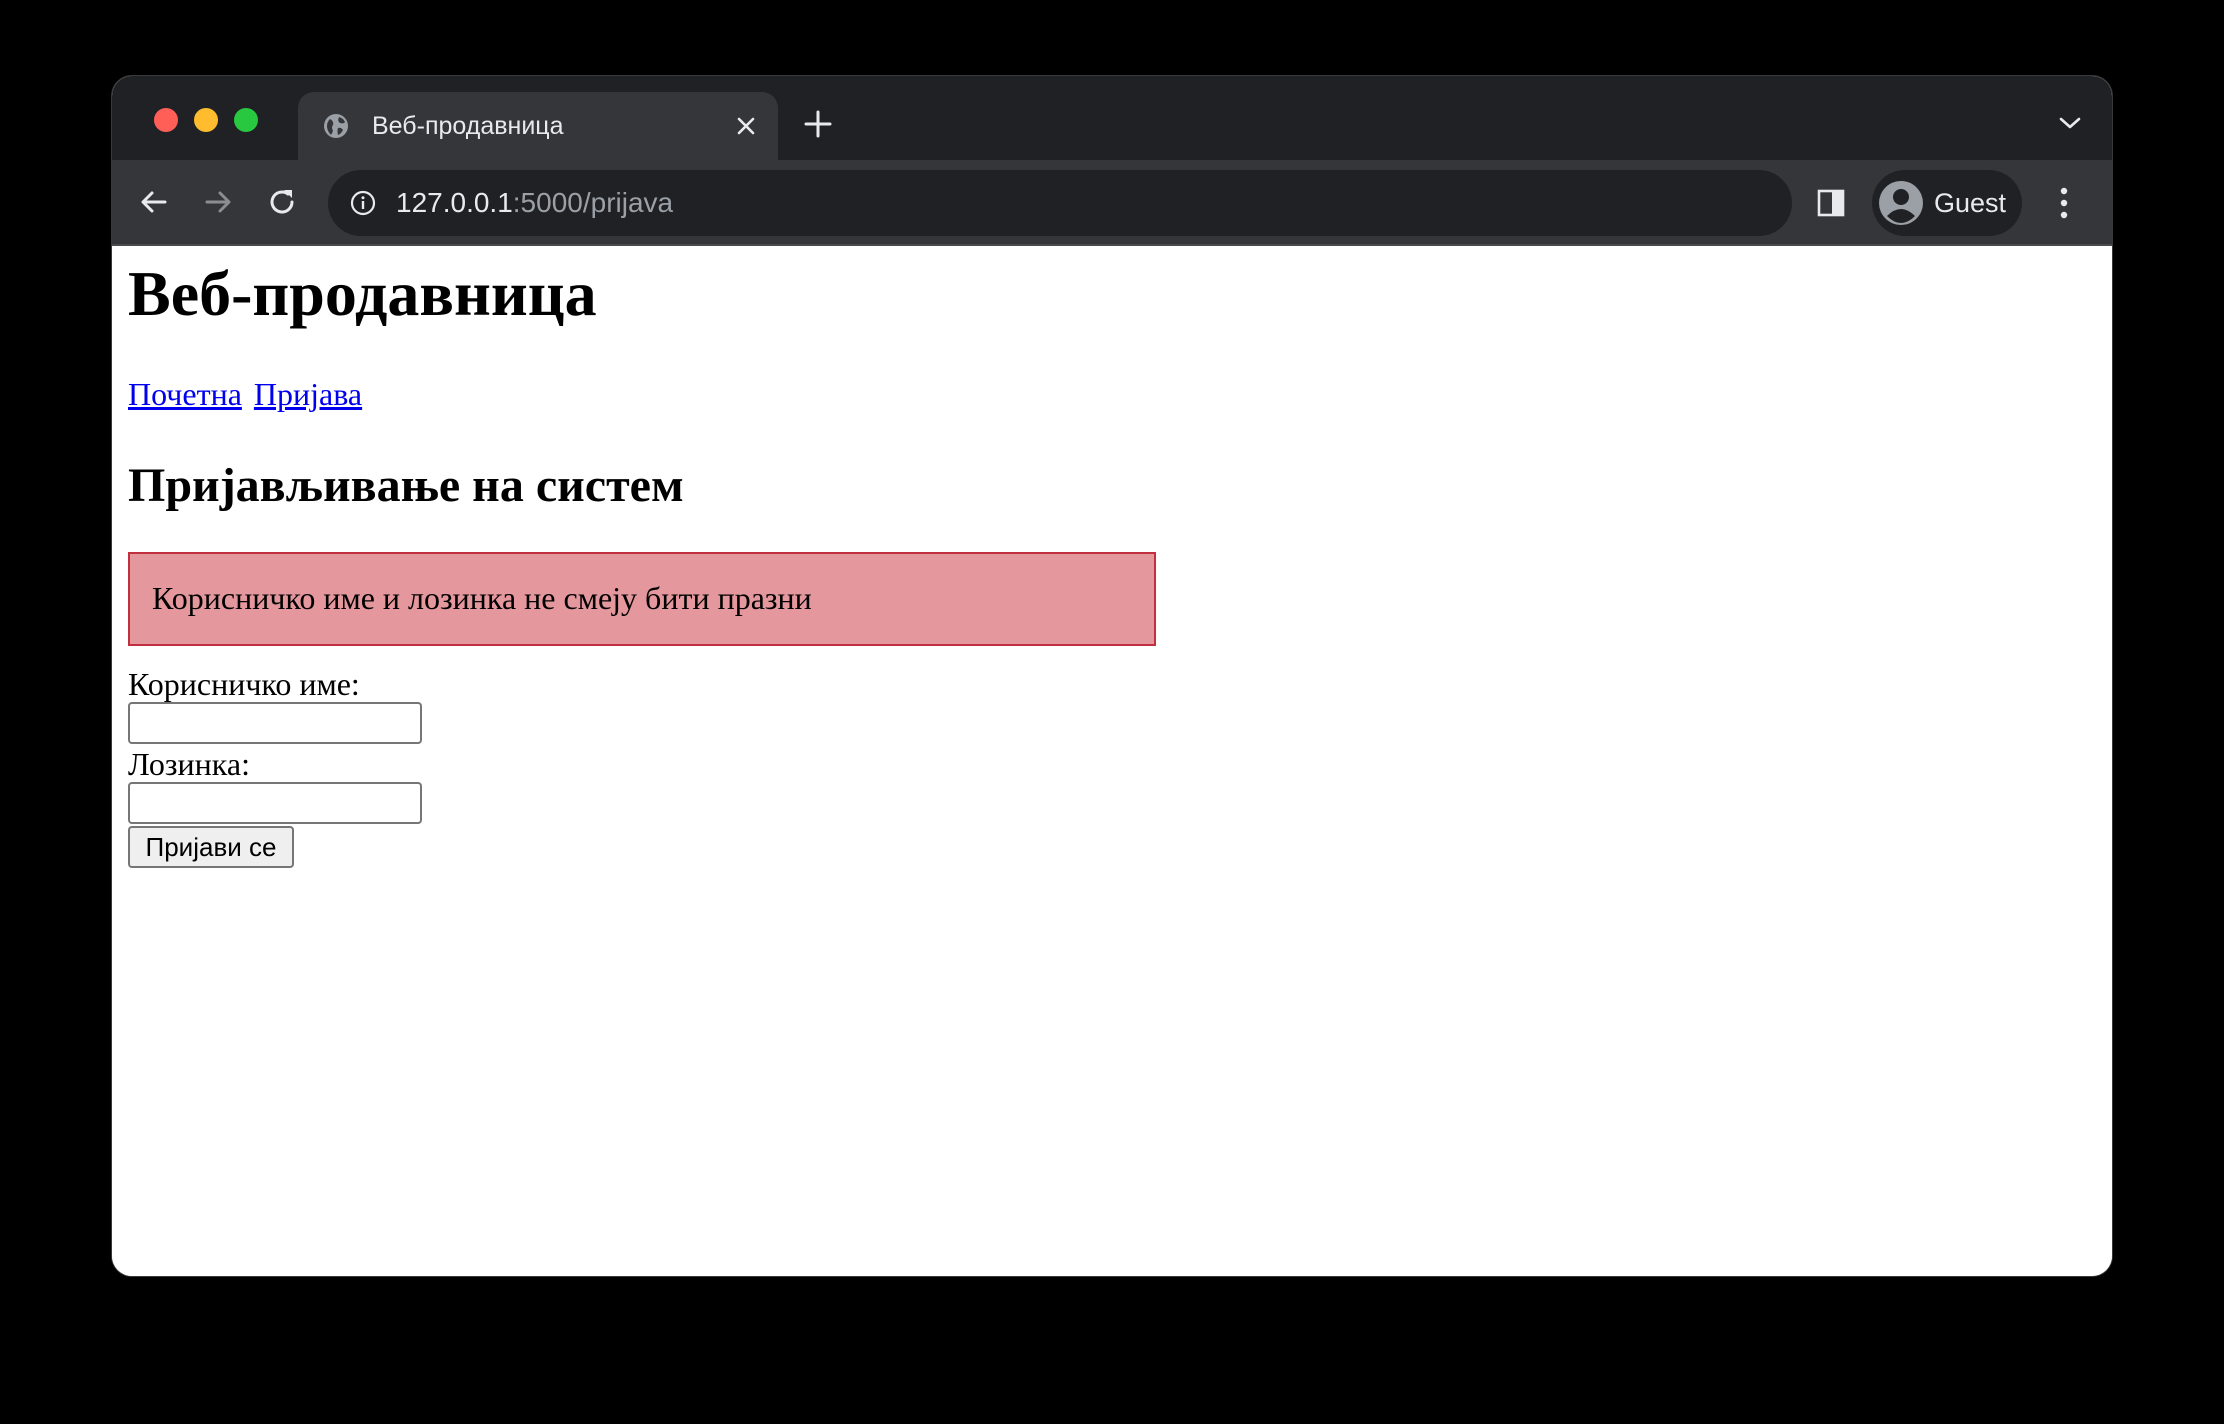 Image resolution: width=2224 pixels, height=1424 pixels. Describe the element at coordinates (363, 203) in the screenshot. I see `info-icon` at that location.